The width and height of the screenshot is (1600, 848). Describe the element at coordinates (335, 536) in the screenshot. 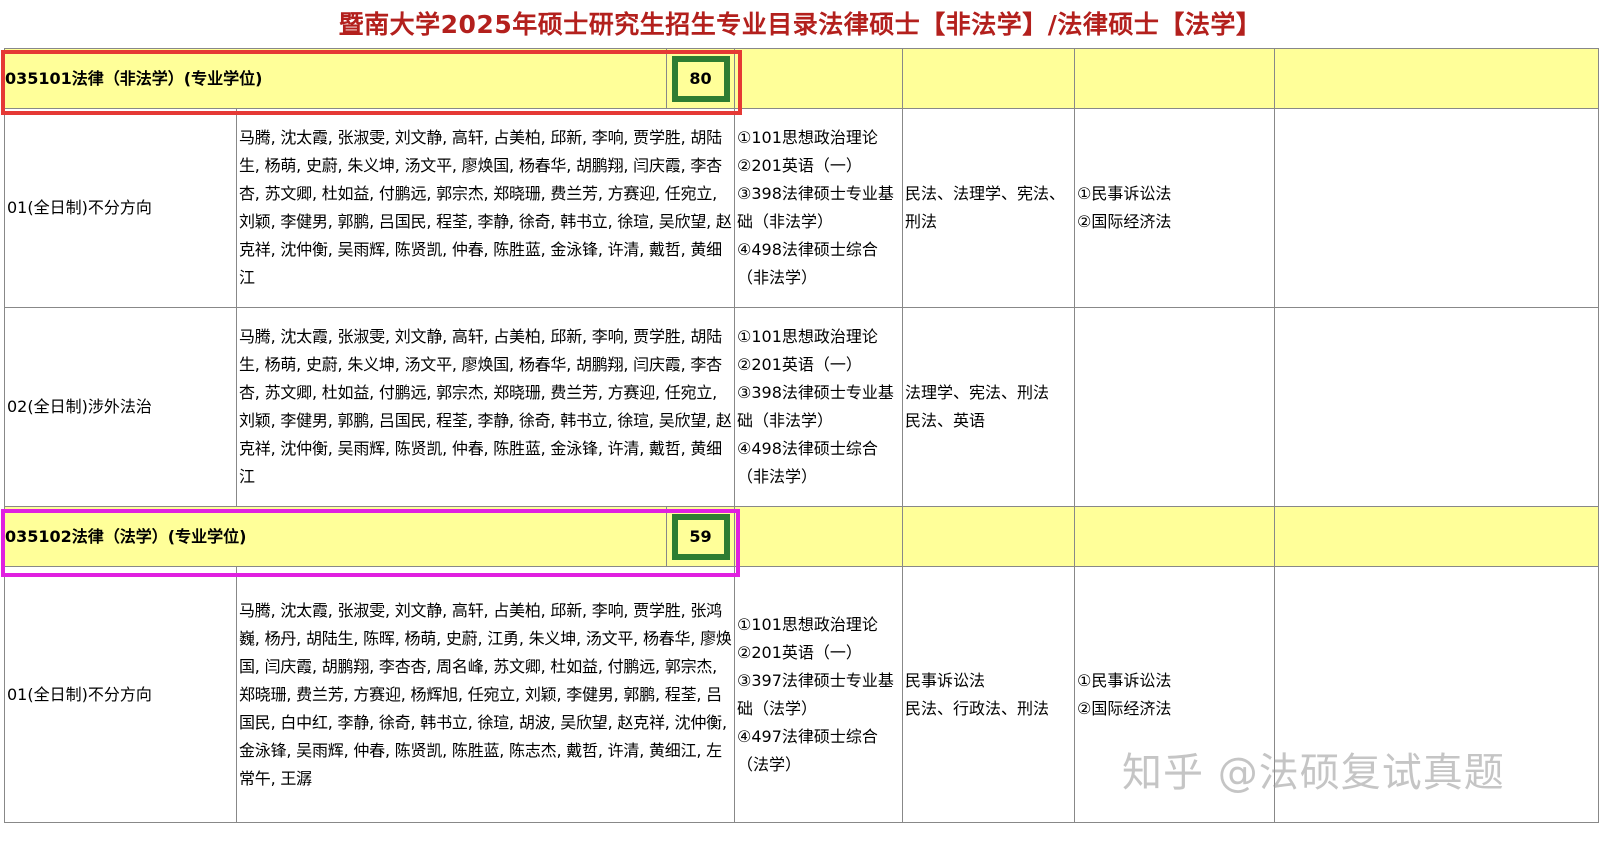

I see `major-code-name: 035102法律（法学）(专业学位)` at that location.